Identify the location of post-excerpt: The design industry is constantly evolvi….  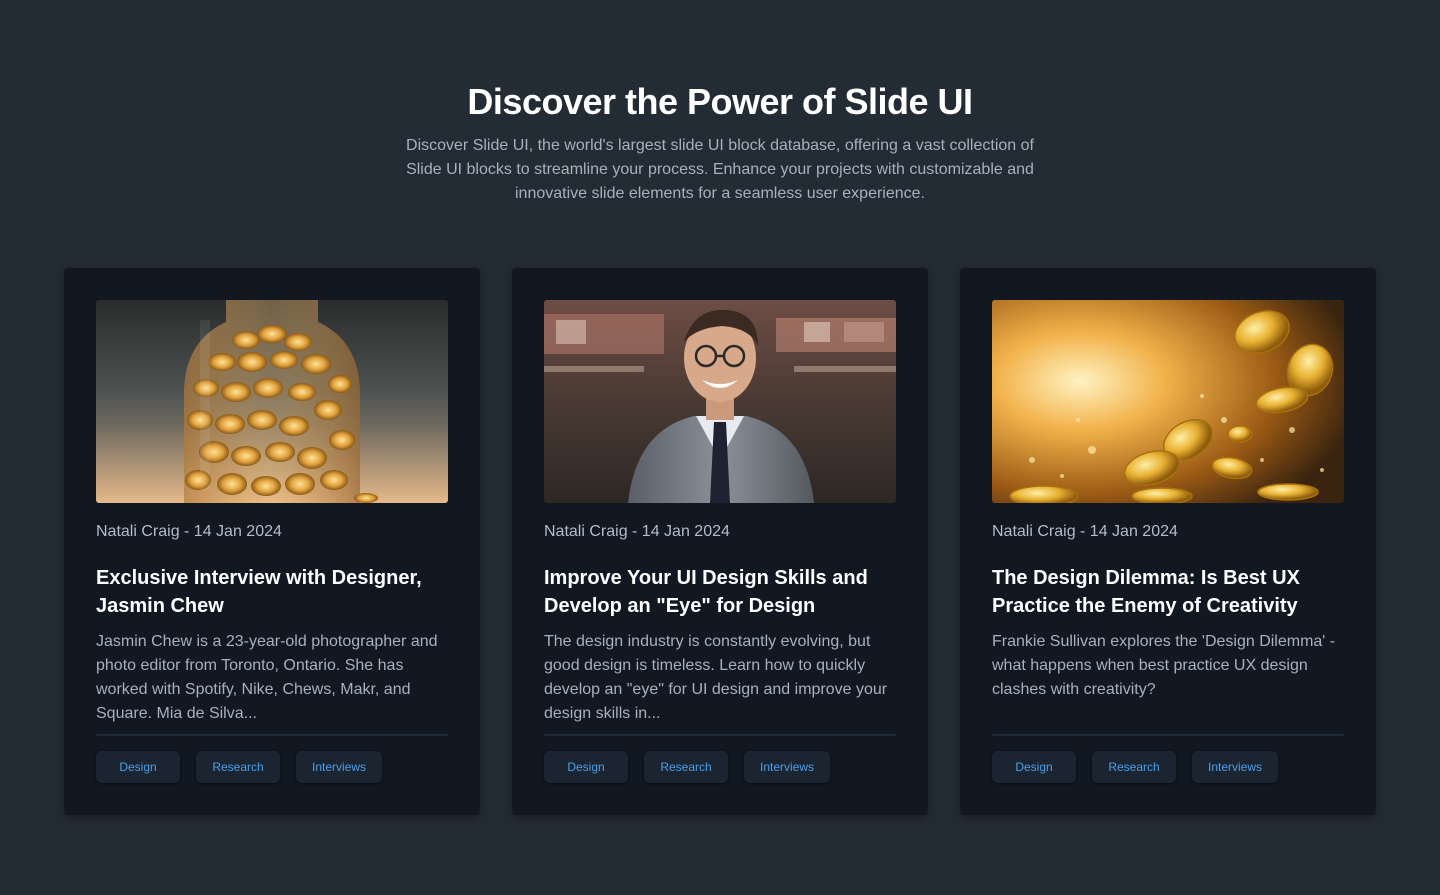
(716, 677).